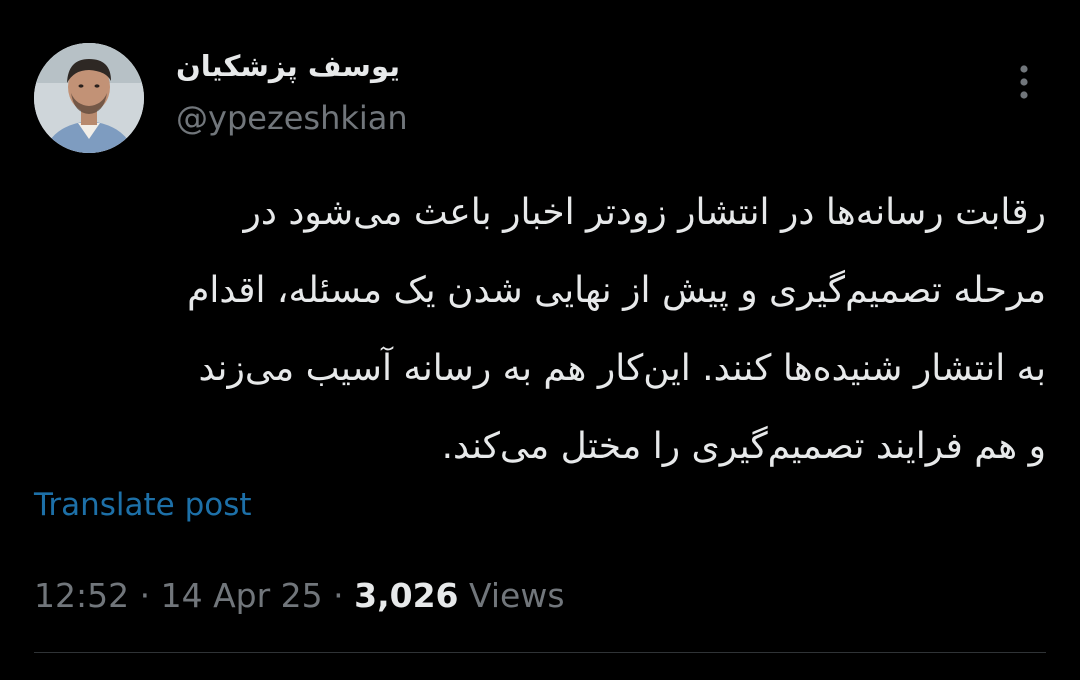 The height and width of the screenshot is (680, 1080). What do you see at coordinates (540, 652) in the screenshot?
I see `divider` at bounding box center [540, 652].